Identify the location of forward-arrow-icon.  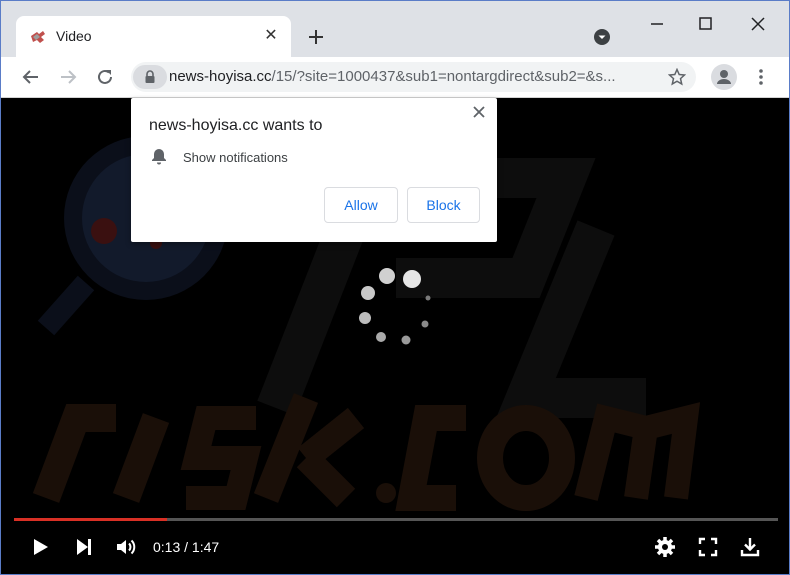
(68, 77).